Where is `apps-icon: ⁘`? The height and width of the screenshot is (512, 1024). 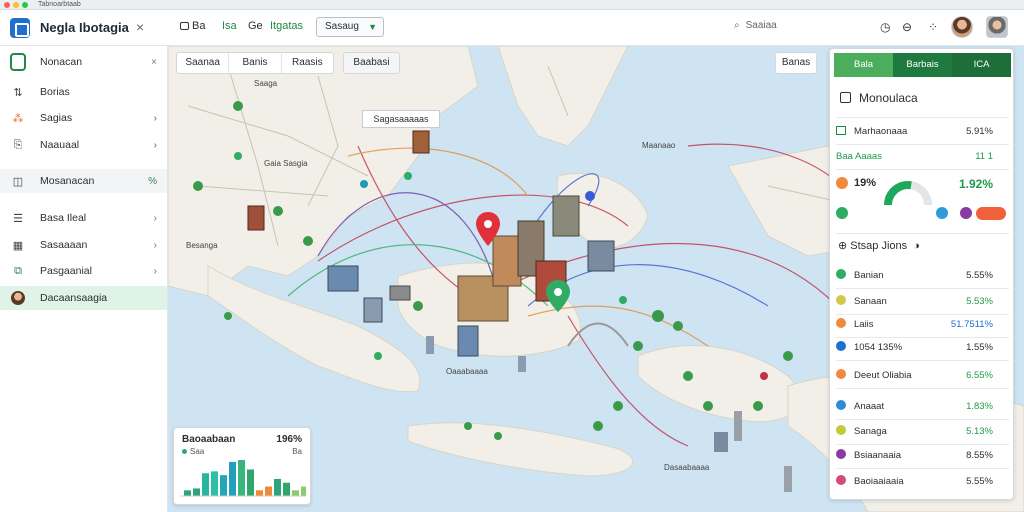
apps-icon: ⁘ is located at coordinates (933, 27).